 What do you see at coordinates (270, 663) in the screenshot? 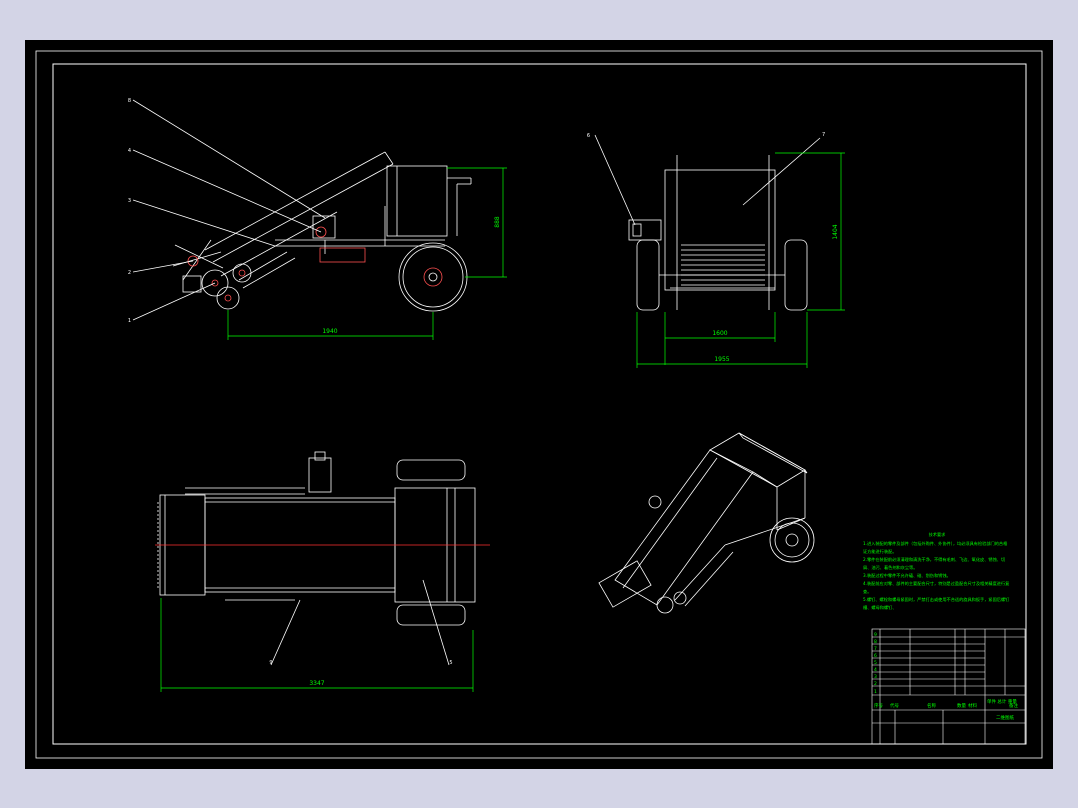
I see `balloon-9: 9` at bounding box center [270, 663].